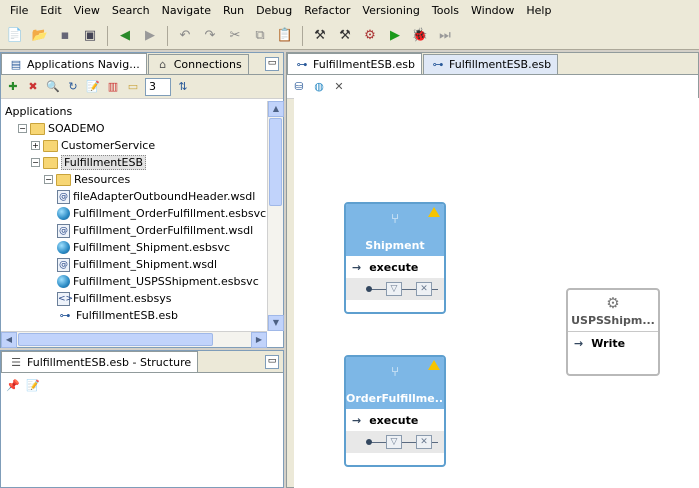 This screenshot has width=699, height=488. What do you see at coordinates (259, 340) in the screenshot?
I see `scroll-right-button: ▶` at bounding box center [259, 340].